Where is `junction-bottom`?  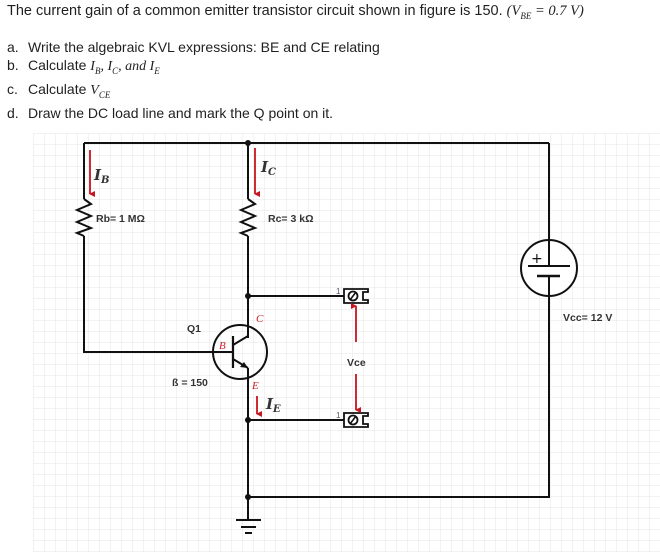
junction-bottom is located at coordinates (248, 497).